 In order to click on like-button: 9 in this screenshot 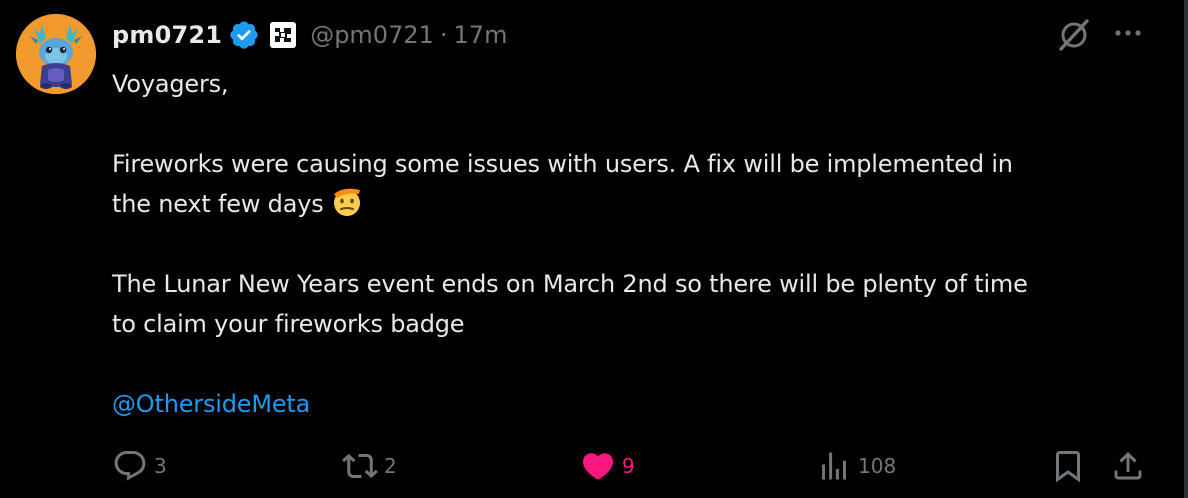, I will do `click(607, 466)`.